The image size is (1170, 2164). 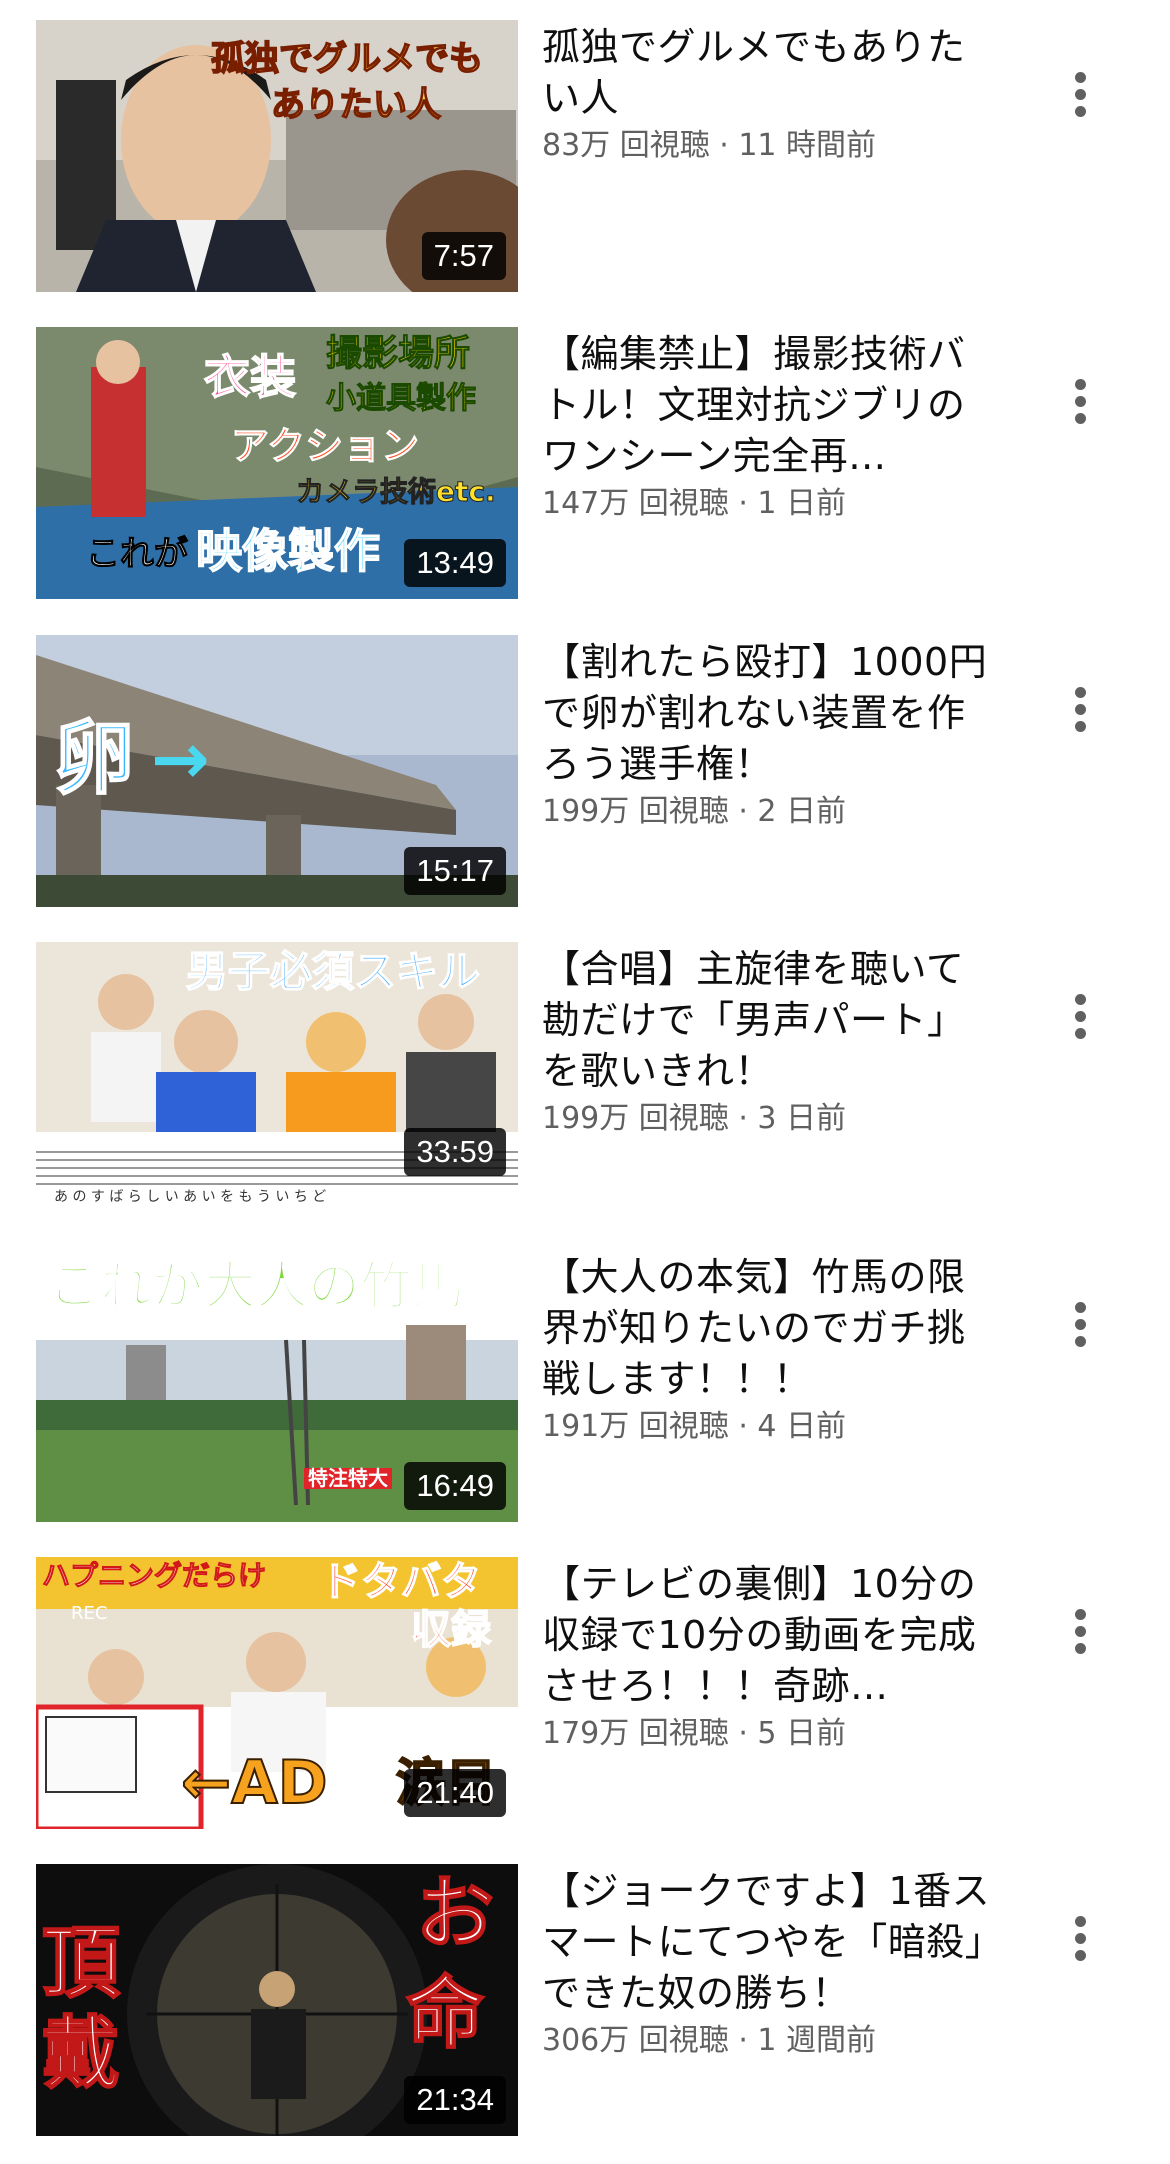 What do you see at coordinates (802, 1733) in the screenshot?
I see `upload-time: 5 日前` at bounding box center [802, 1733].